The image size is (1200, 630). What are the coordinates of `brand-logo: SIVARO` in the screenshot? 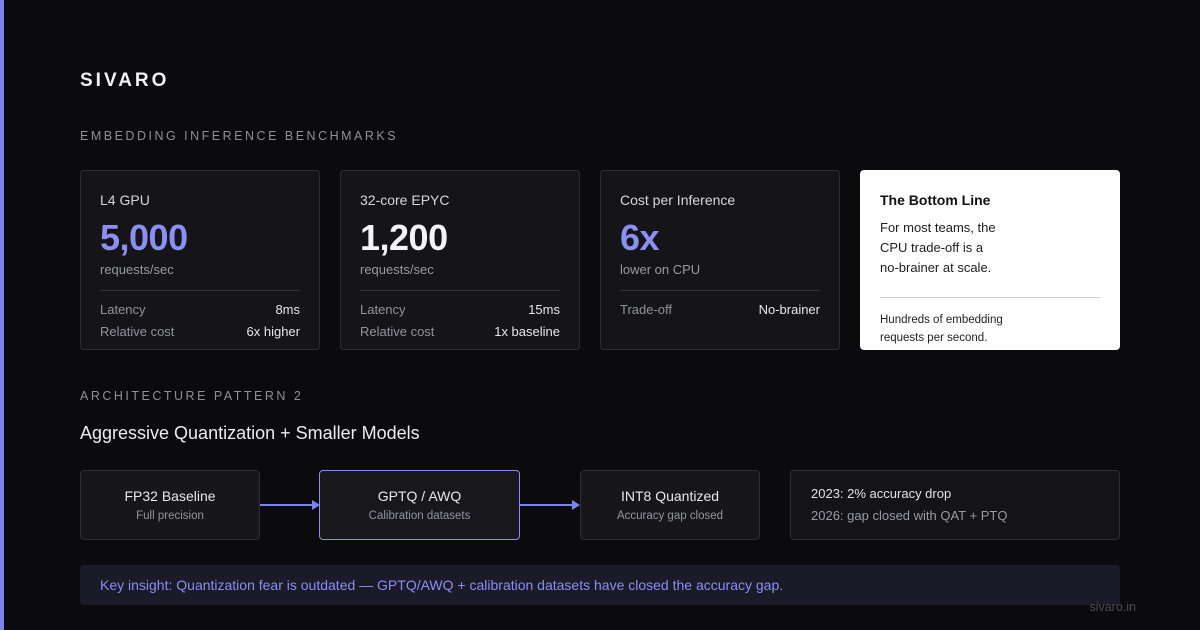 It's located at (125, 80).